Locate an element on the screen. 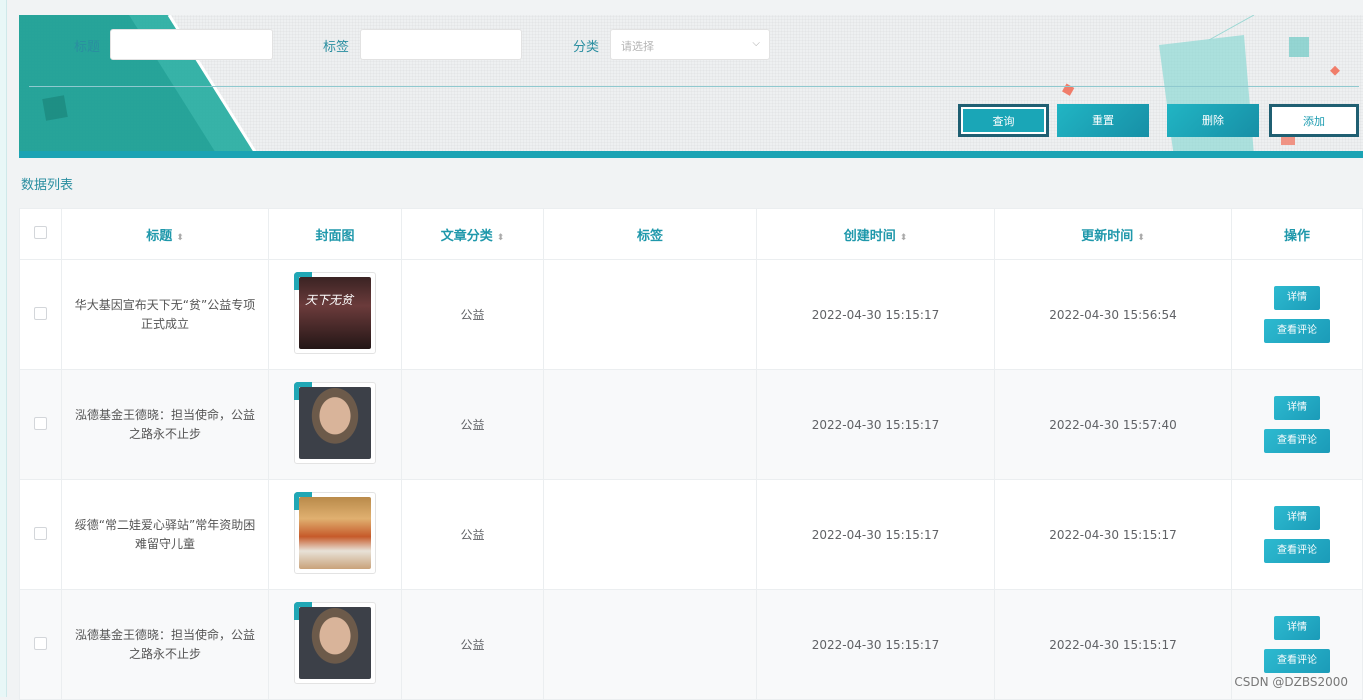 Image resolution: width=1363 pixels, height=700 pixels. row-updated: 2022-04-30 15:56:54 is located at coordinates (1113, 314).